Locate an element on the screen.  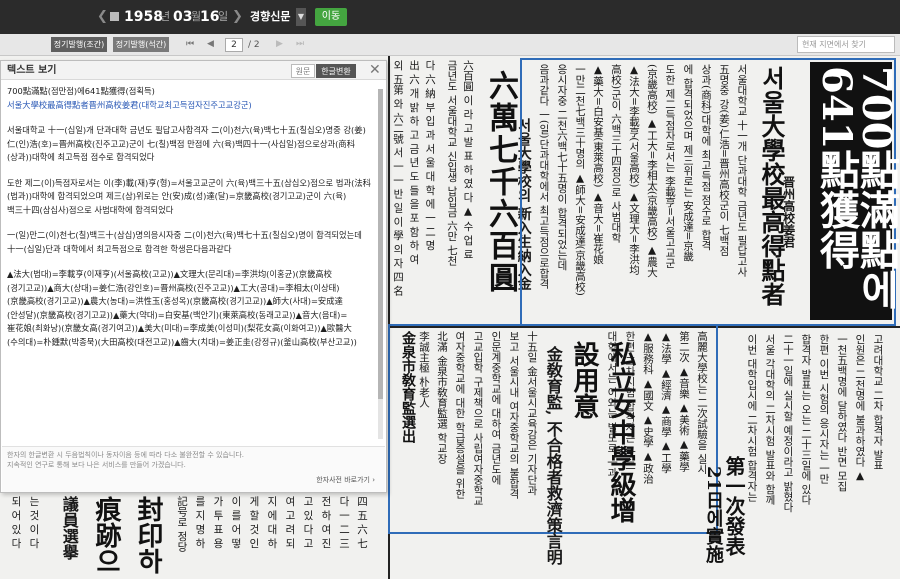
hanja-dictionary-link: 한자사전 바로가기 › is located at coordinates (345, 480).